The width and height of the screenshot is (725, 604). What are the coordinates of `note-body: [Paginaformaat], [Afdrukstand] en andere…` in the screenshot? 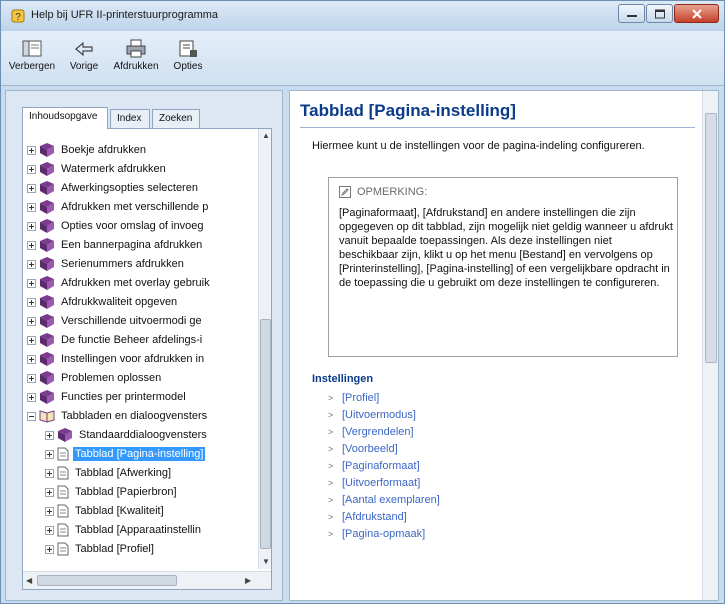 It's located at (506, 248).